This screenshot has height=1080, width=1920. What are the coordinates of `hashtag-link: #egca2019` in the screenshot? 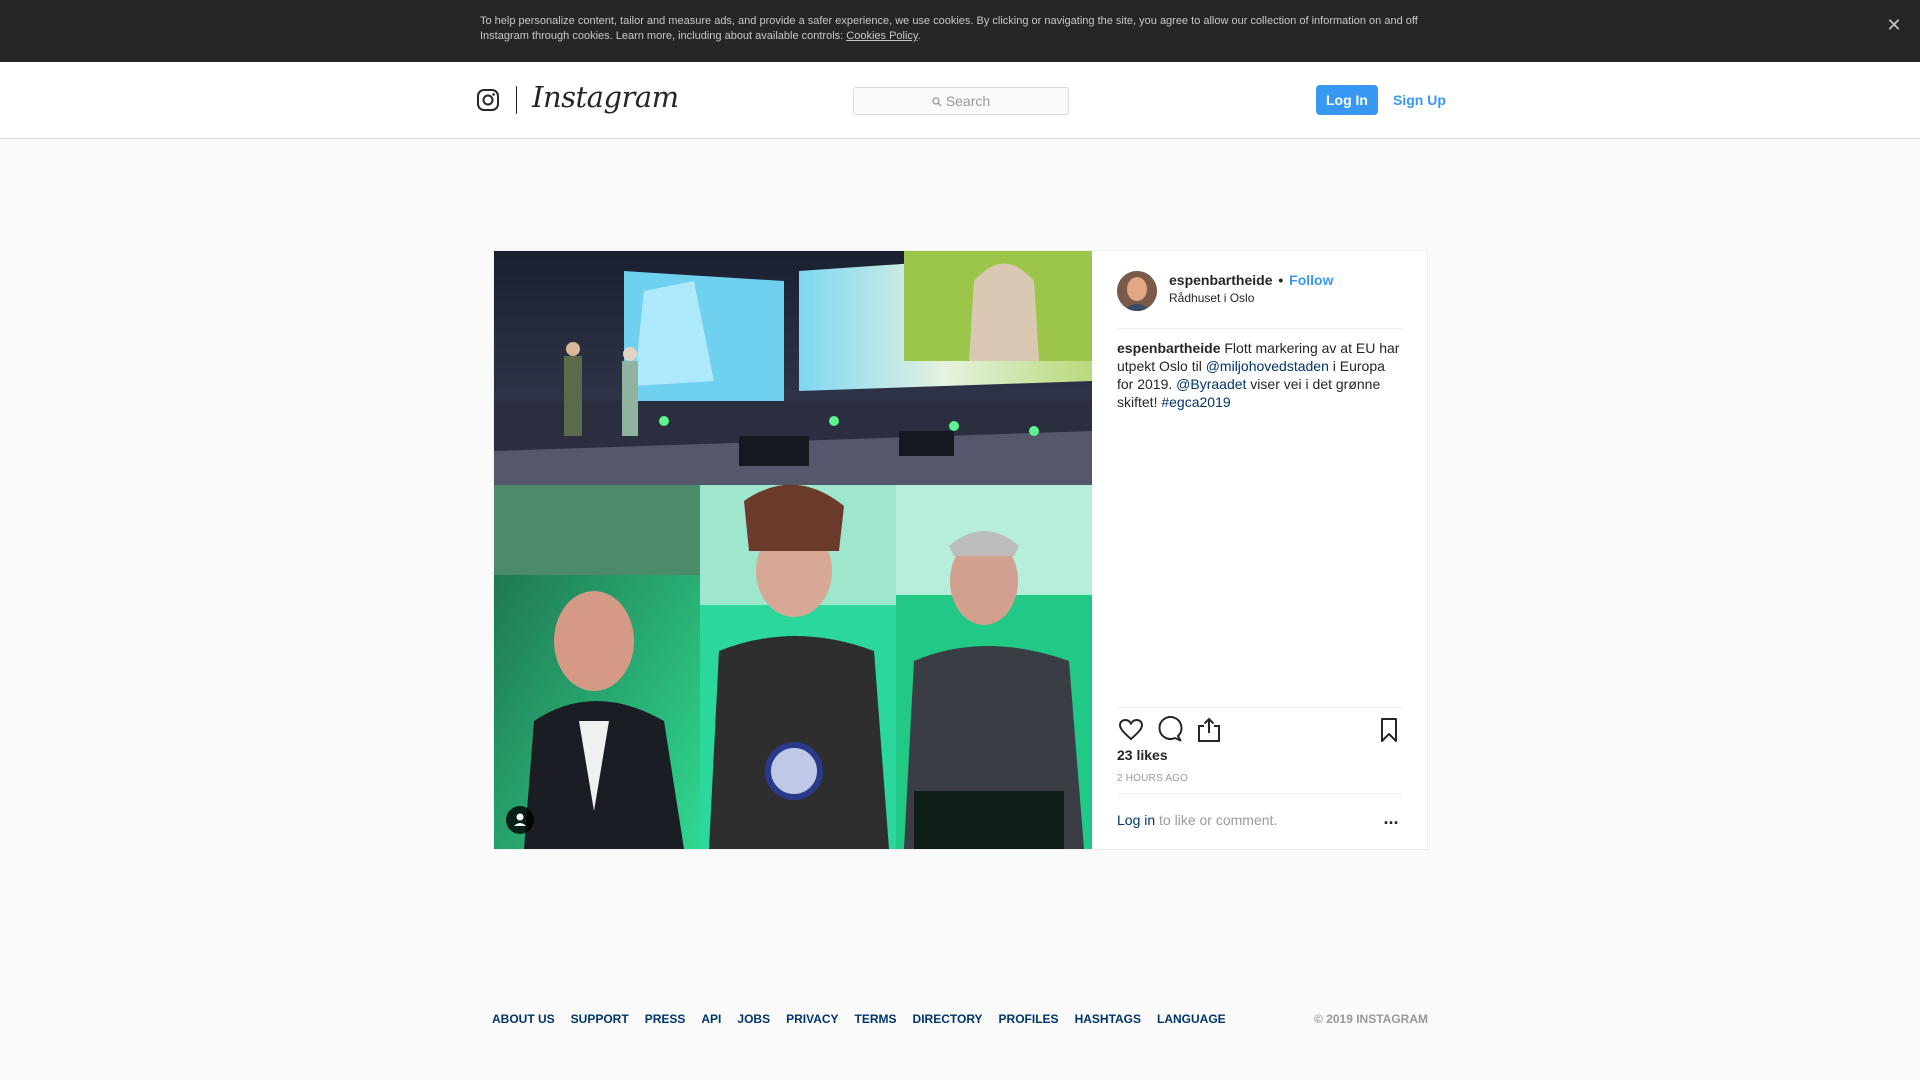 It's located at (1195, 402).